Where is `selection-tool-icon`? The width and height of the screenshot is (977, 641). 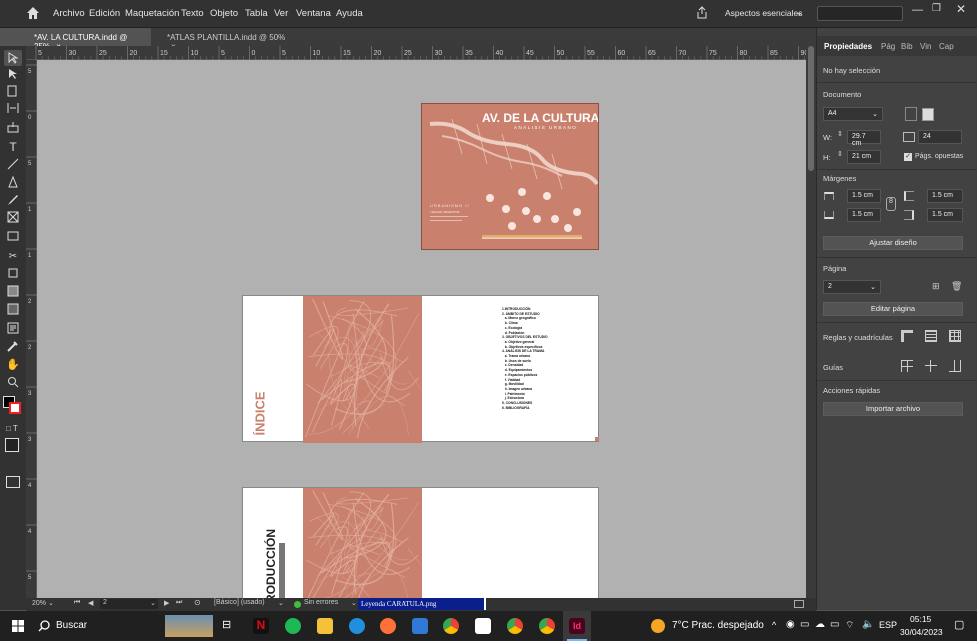
selection-tool-icon is located at coordinates (13, 58).